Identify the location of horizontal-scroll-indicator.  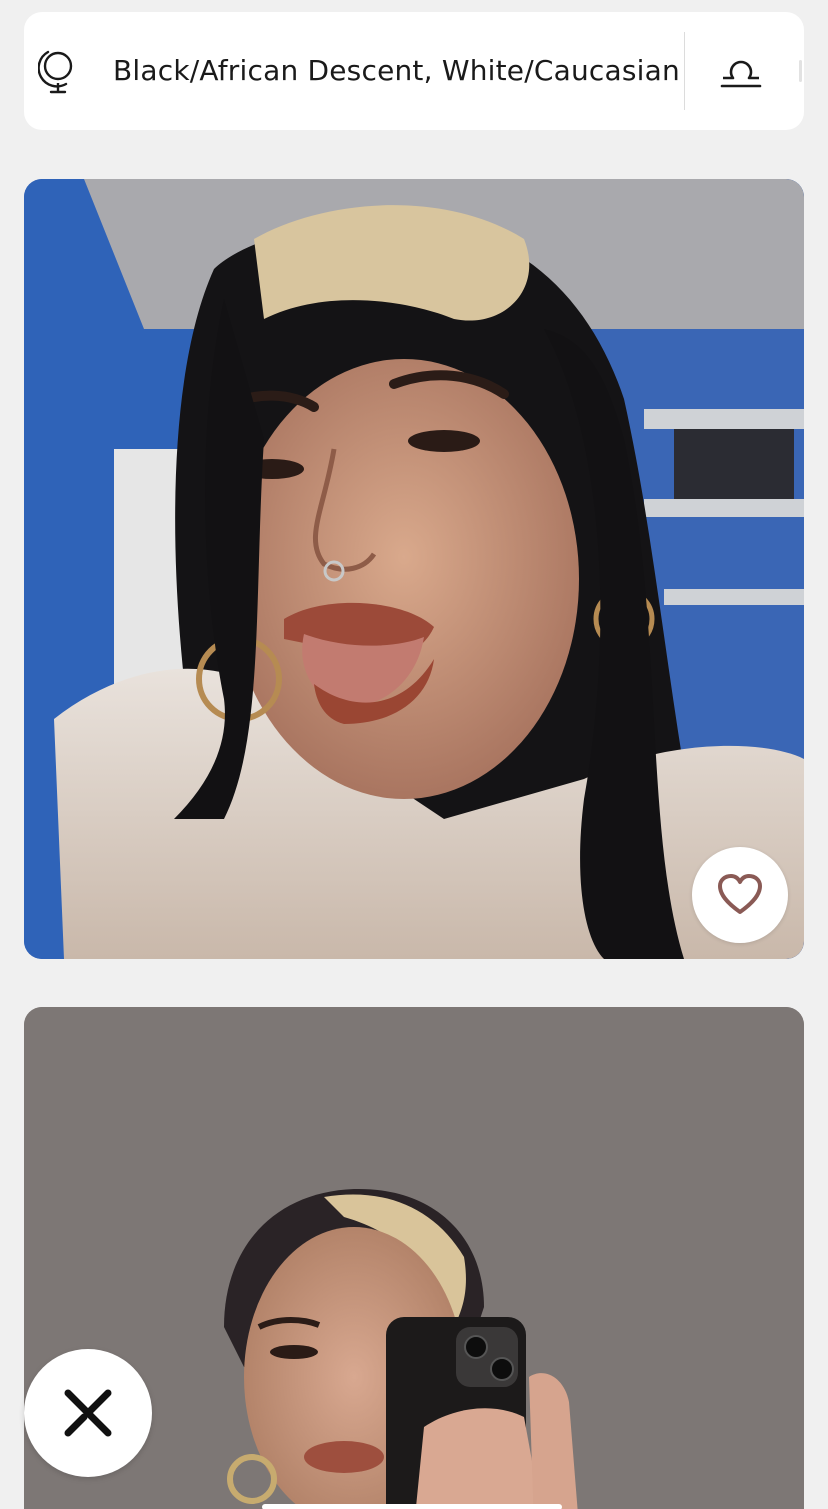
(800, 71).